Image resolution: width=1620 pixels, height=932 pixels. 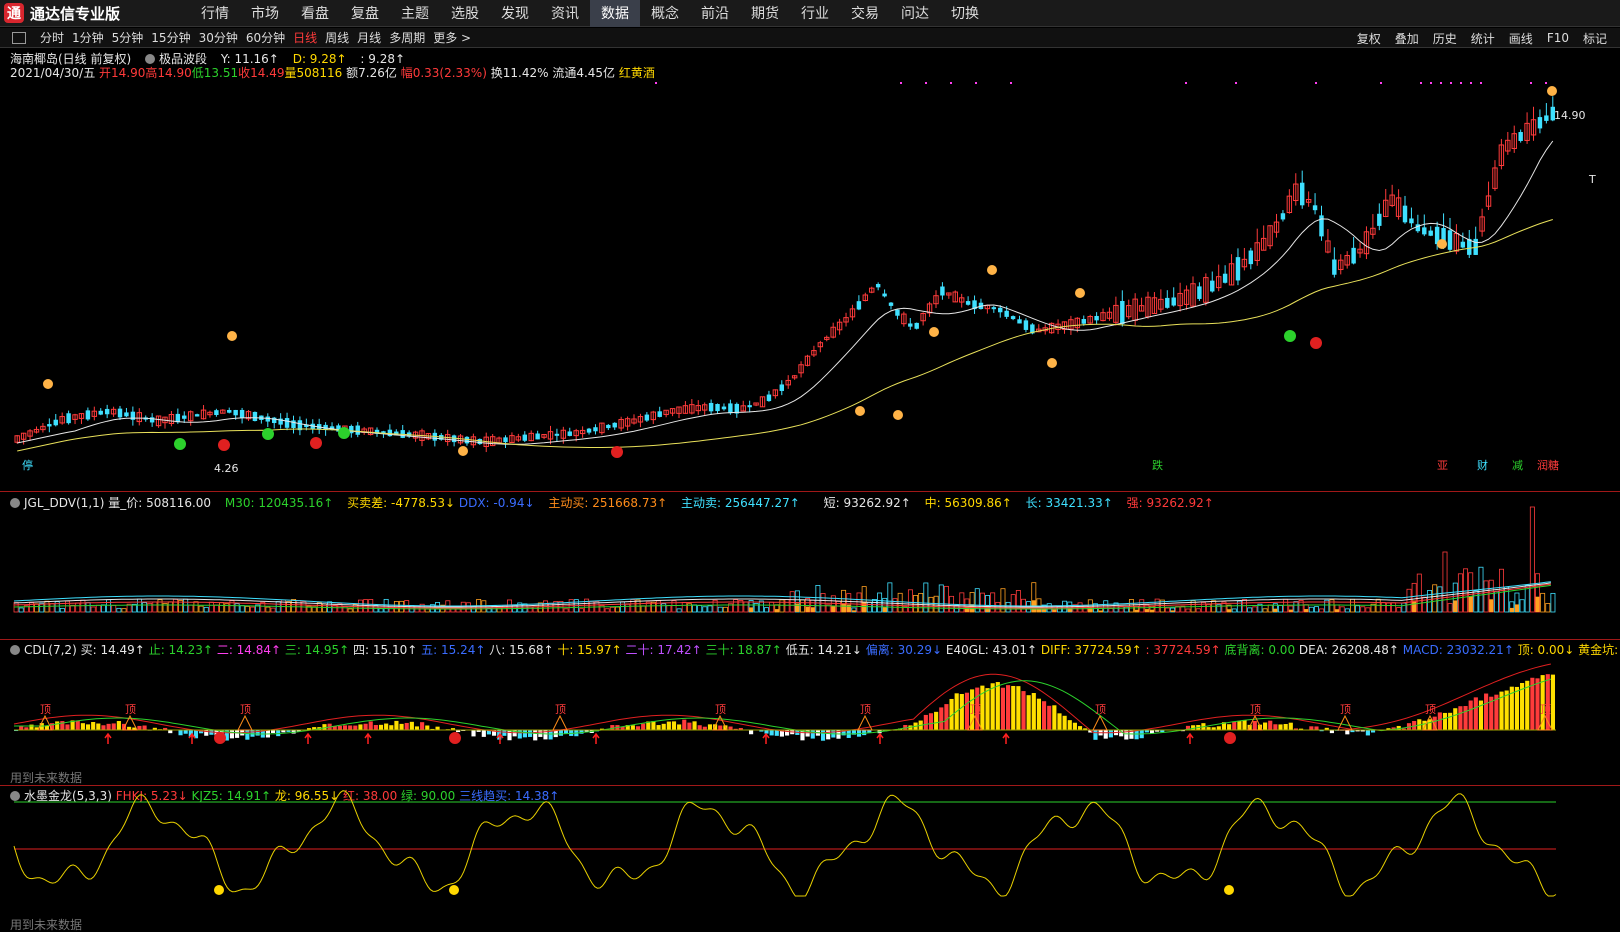 I want to click on event-tag: 停, so click(x=27, y=465).